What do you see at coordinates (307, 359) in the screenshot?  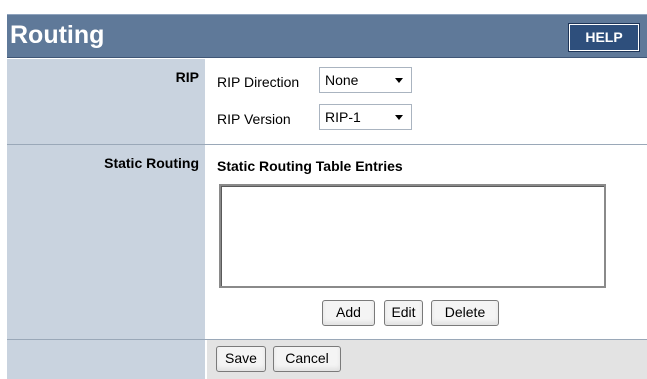 I see `cancel-button: Cancel` at bounding box center [307, 359].